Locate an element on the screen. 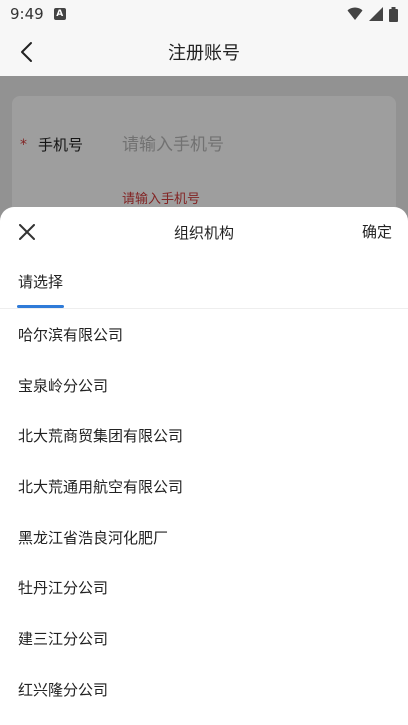 Image resolution: width=408 pixels, height=725 pixels. tab-select: 请选择 is located at coordinates (40, 281).